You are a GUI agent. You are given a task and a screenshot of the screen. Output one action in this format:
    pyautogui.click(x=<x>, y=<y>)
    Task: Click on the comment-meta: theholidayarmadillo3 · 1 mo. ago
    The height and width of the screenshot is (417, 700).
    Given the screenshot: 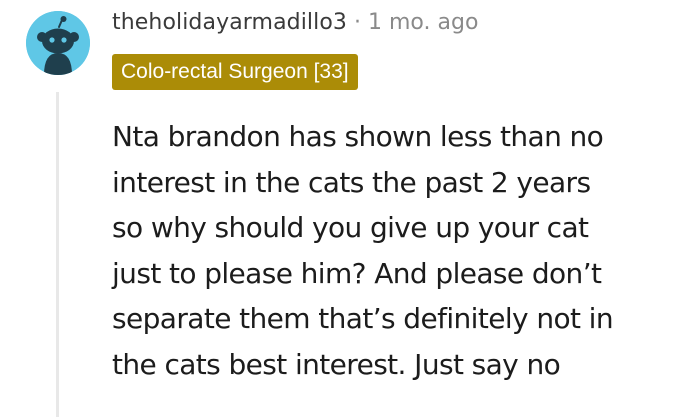 What is the action you would take?
    pyautogui.click(x=295, y=22)
    